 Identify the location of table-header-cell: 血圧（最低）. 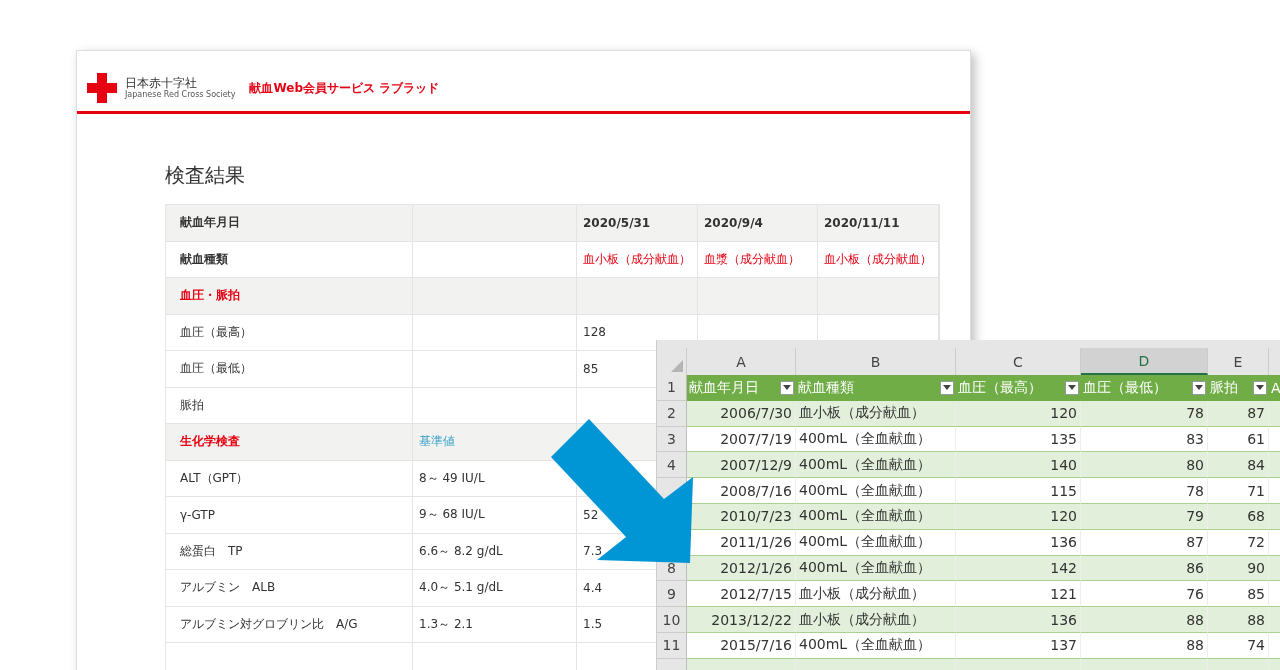
(1144, 388).